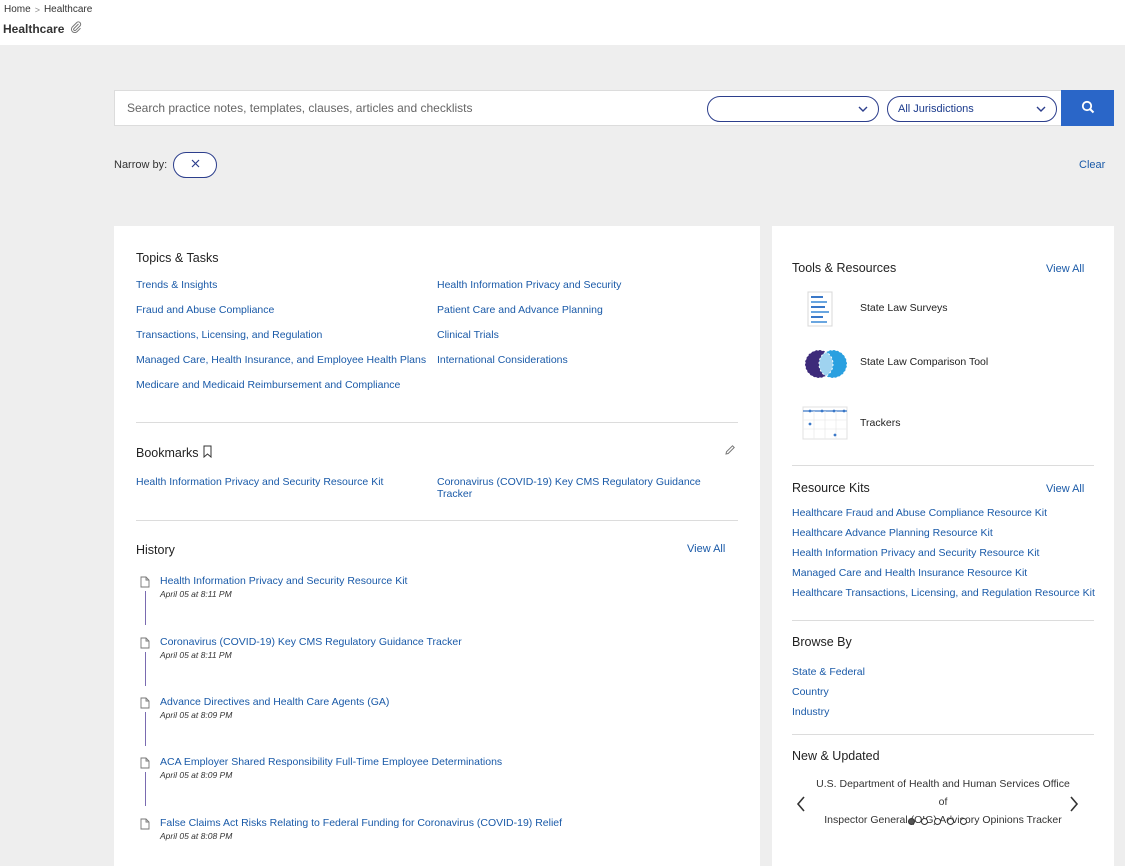 The height and width of the screenshot is (866, 1125). Describe the element at coordinates (141, 165) in the screenshot. I see `narrow-by-label: Narrow by:` at that location.